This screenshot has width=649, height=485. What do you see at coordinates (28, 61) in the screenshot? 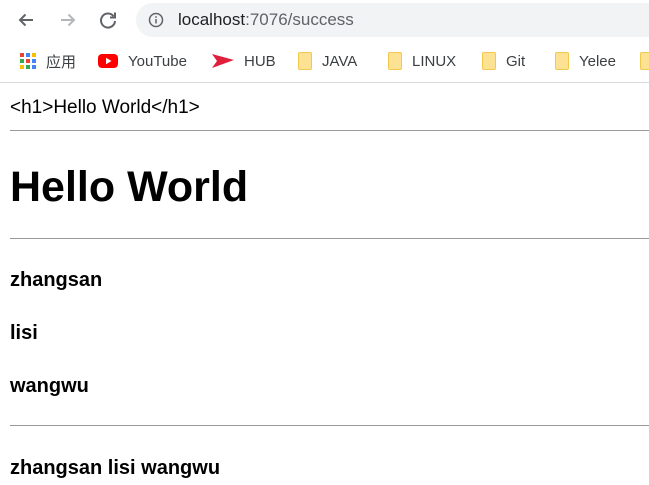
I see `apps-grid-icon` at bounding box center [28, 61].